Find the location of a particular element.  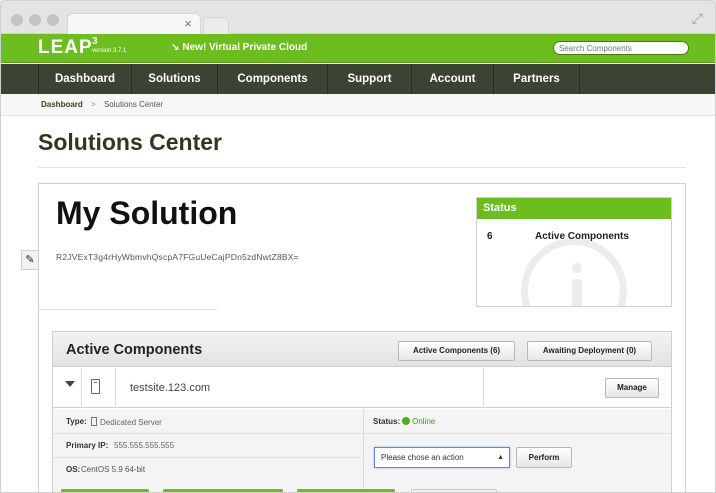

search-input is located at coordinates (621, 48).